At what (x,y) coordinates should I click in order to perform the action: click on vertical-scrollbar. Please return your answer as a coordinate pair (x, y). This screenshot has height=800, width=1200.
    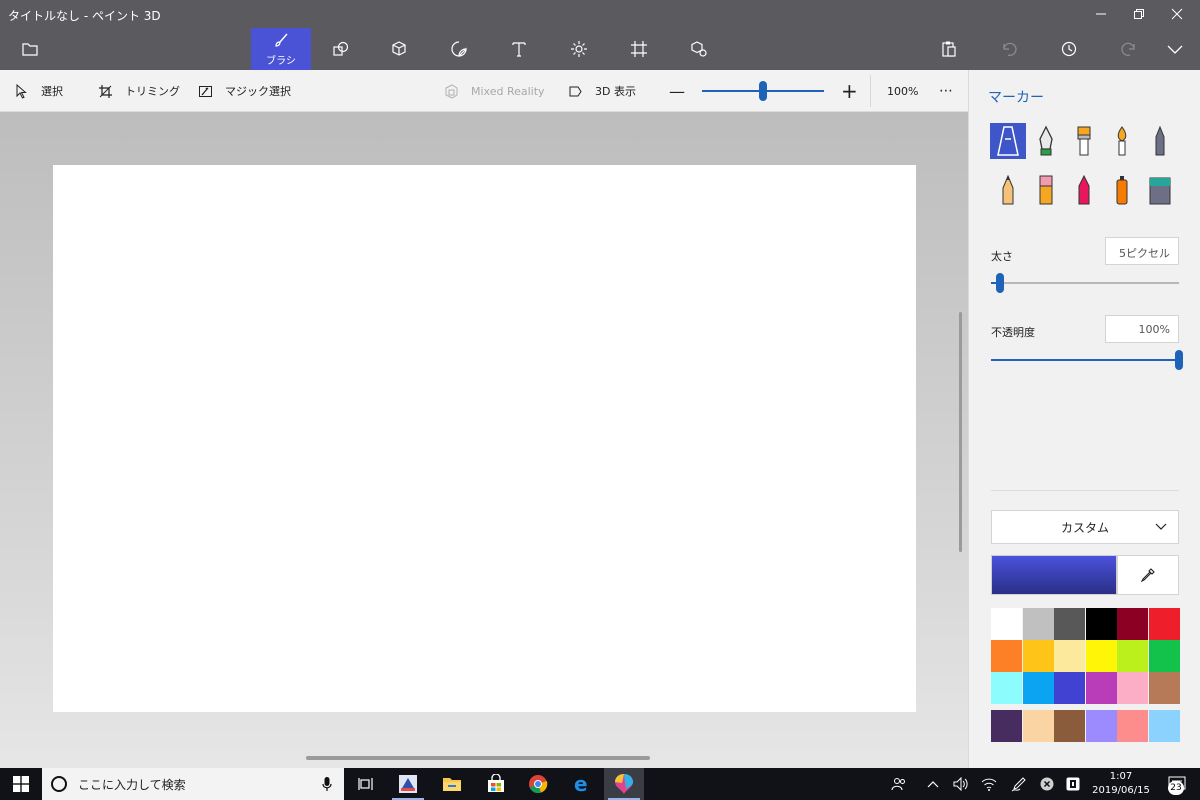
    Looking at the image, I should click on (960, 432).